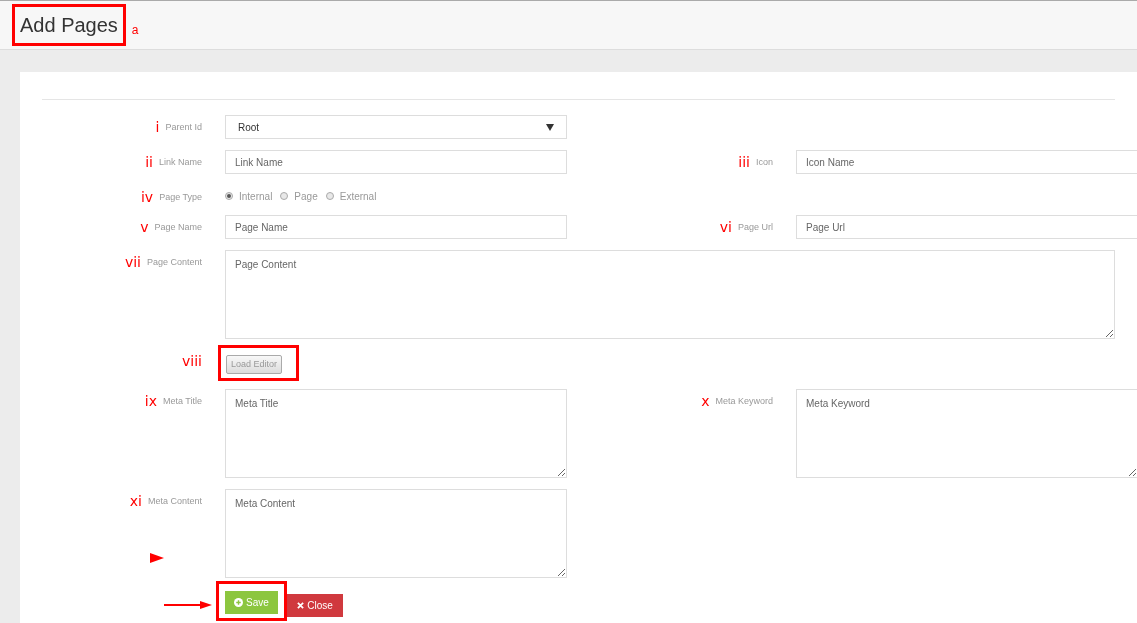  What do you see at coordinates (755, 227) in the screenshot?
I see `field-label: Page Url` at bounding box center [755, 227].